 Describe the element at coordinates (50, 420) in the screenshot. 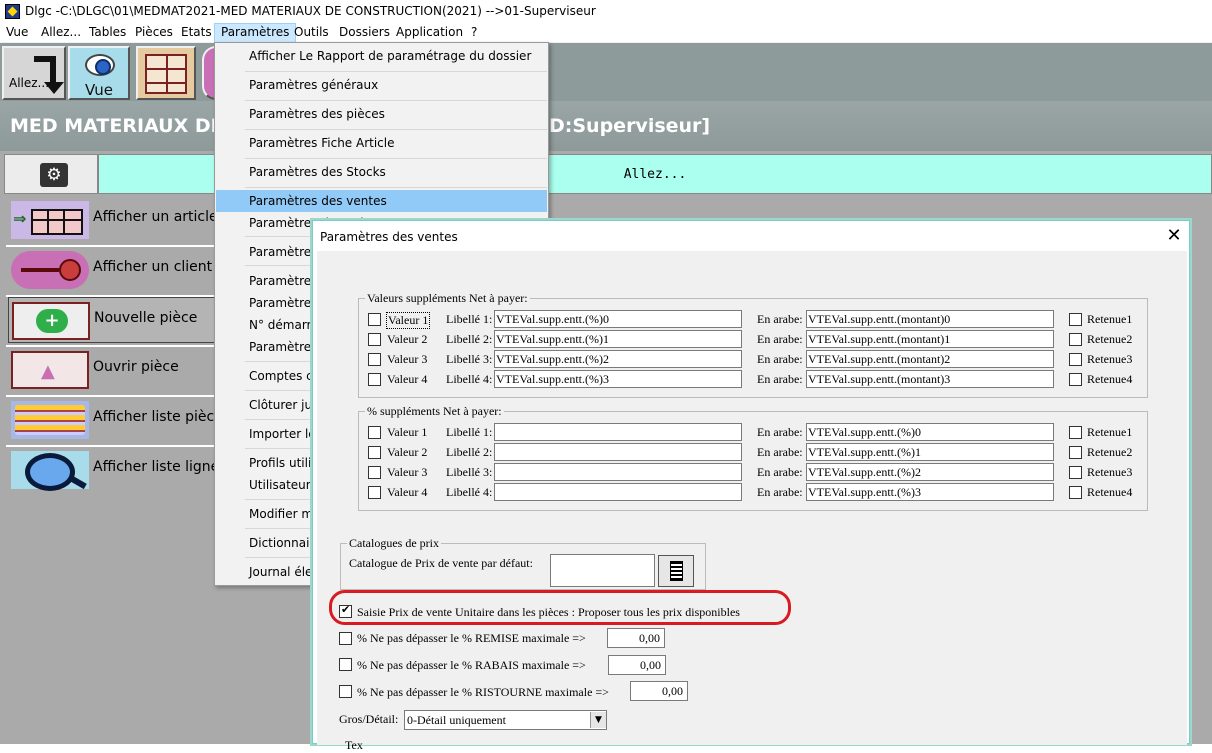

I see `list-icon` at that location.